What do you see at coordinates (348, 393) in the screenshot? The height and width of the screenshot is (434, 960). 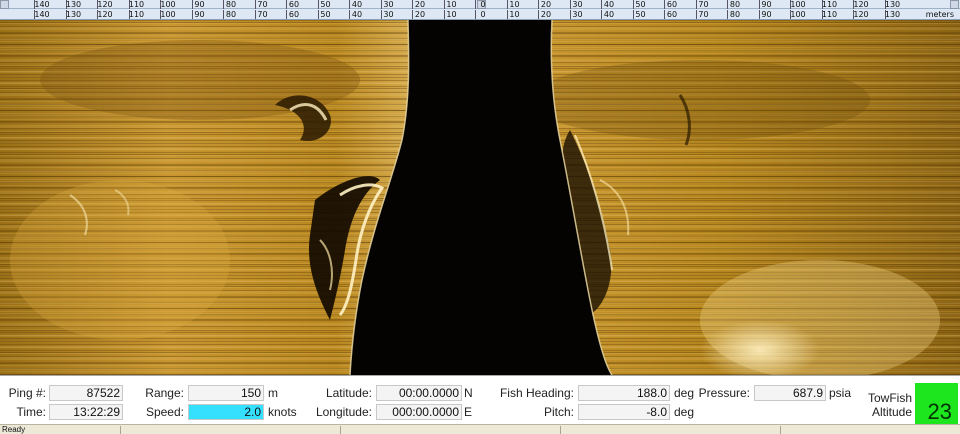 I see `latitude-label: Latitude:` at bounding box center [348, 393].